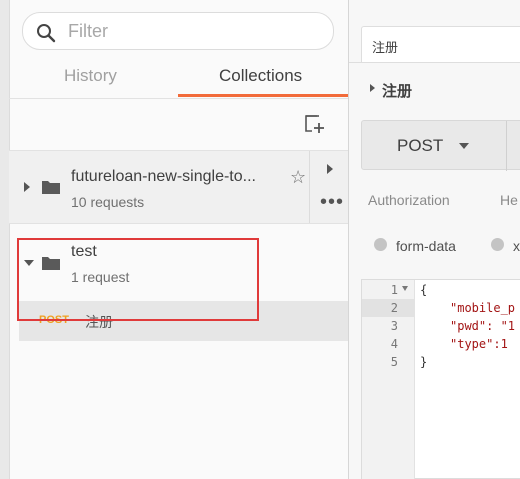  What do you see at coordinates (516, 246) in the screenshot?
I see `urlencoded-label: x` at bounding box center [516, 246].